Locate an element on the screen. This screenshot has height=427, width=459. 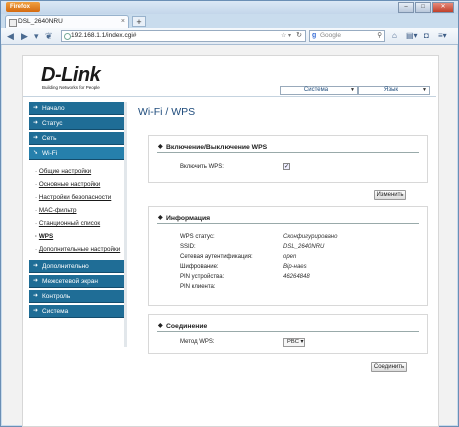
chevron-down-icon: ▾ is located at coordinates (302, 342).